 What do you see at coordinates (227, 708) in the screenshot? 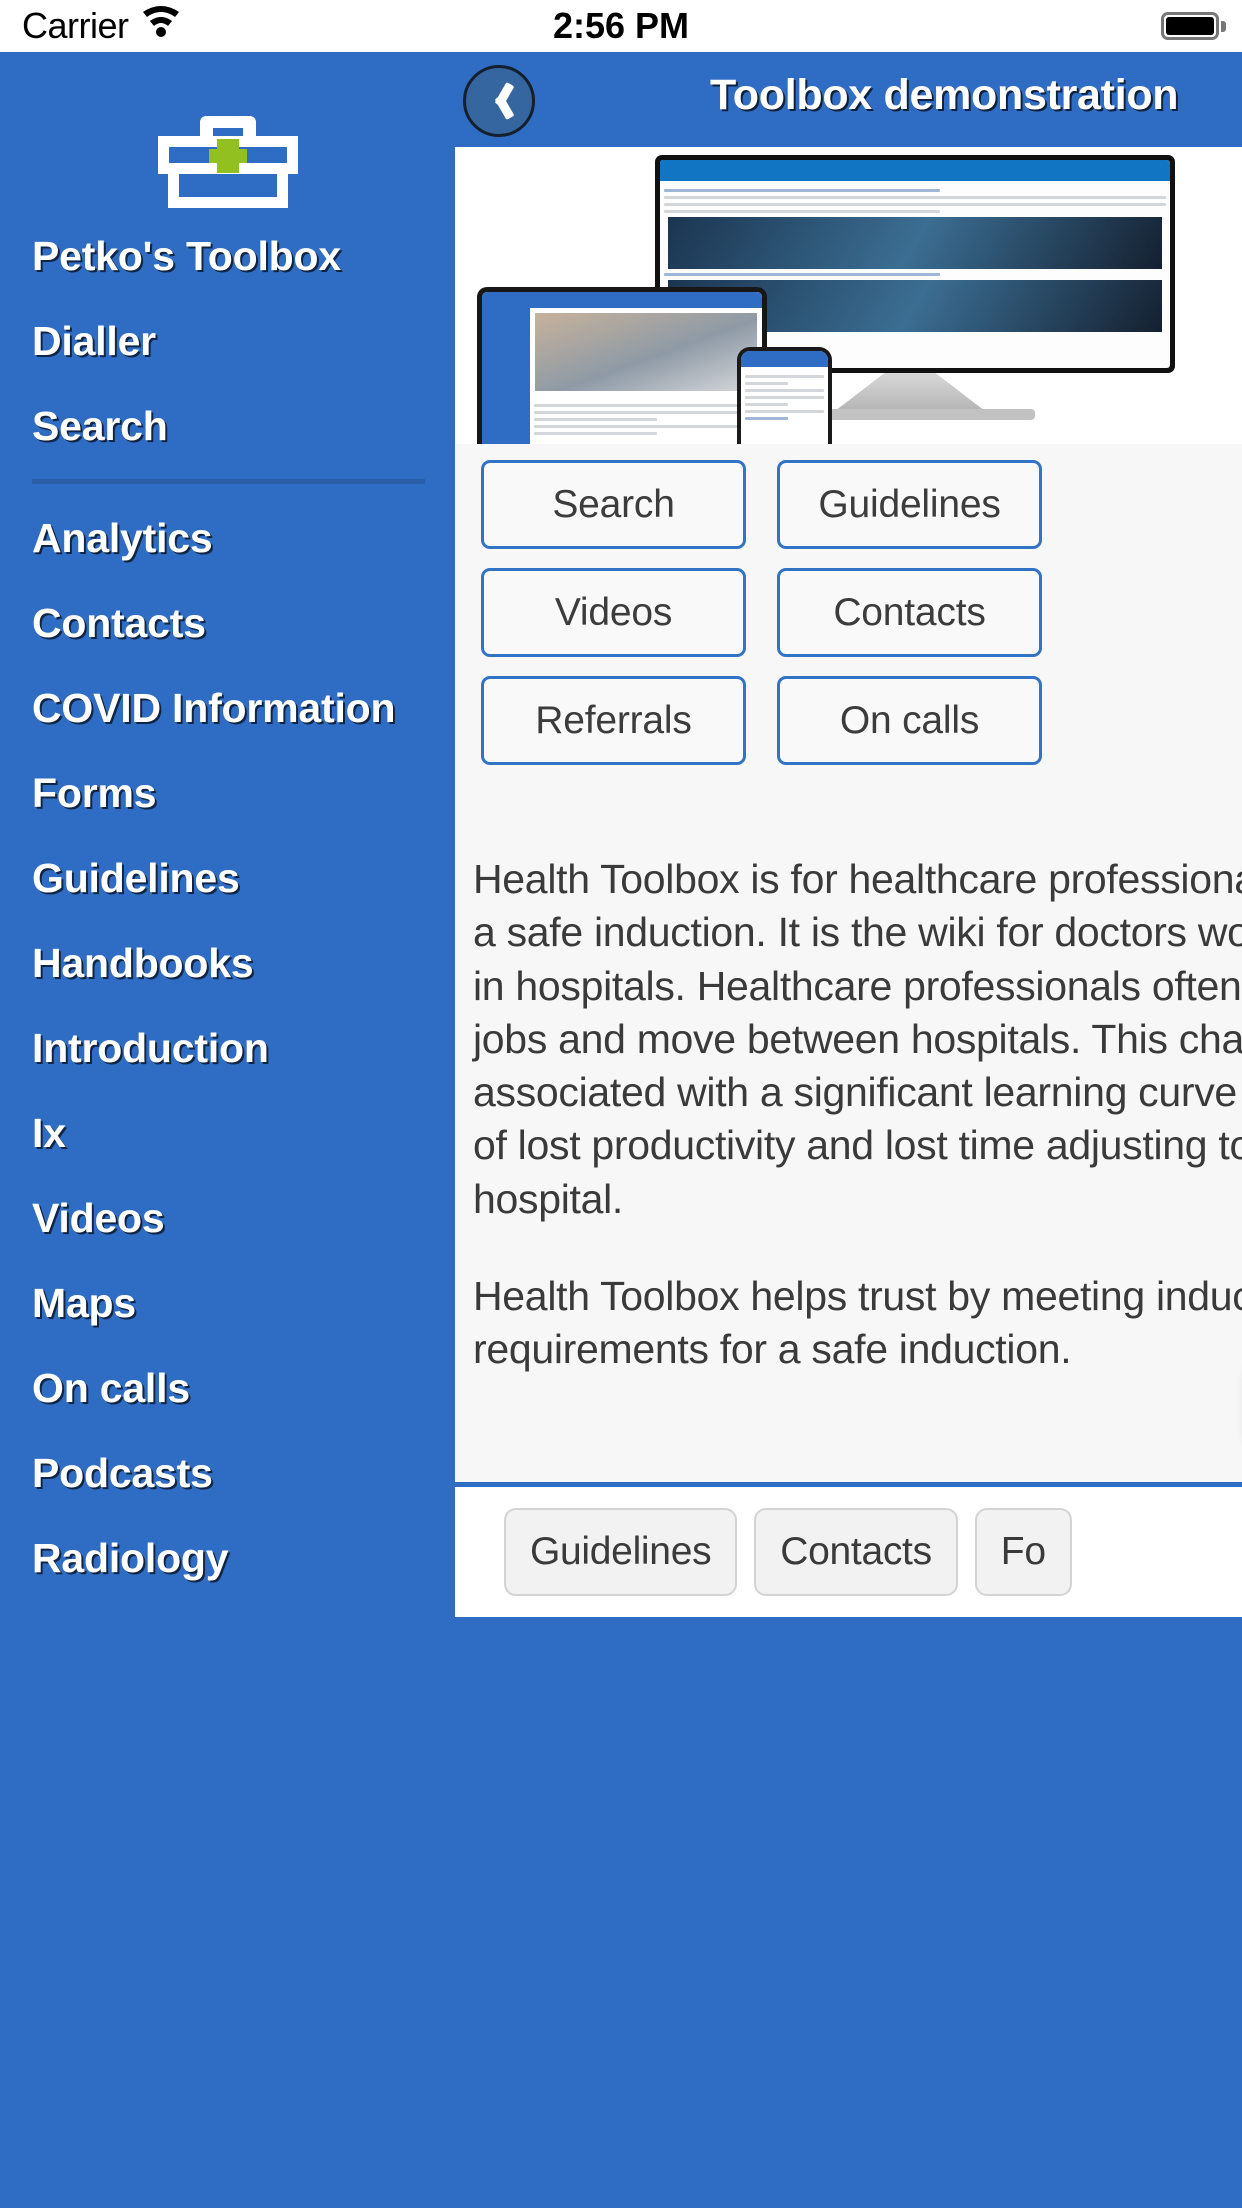
I see `sidebar-item-covid-information: COVID Information` at bounding box center [227, 708].